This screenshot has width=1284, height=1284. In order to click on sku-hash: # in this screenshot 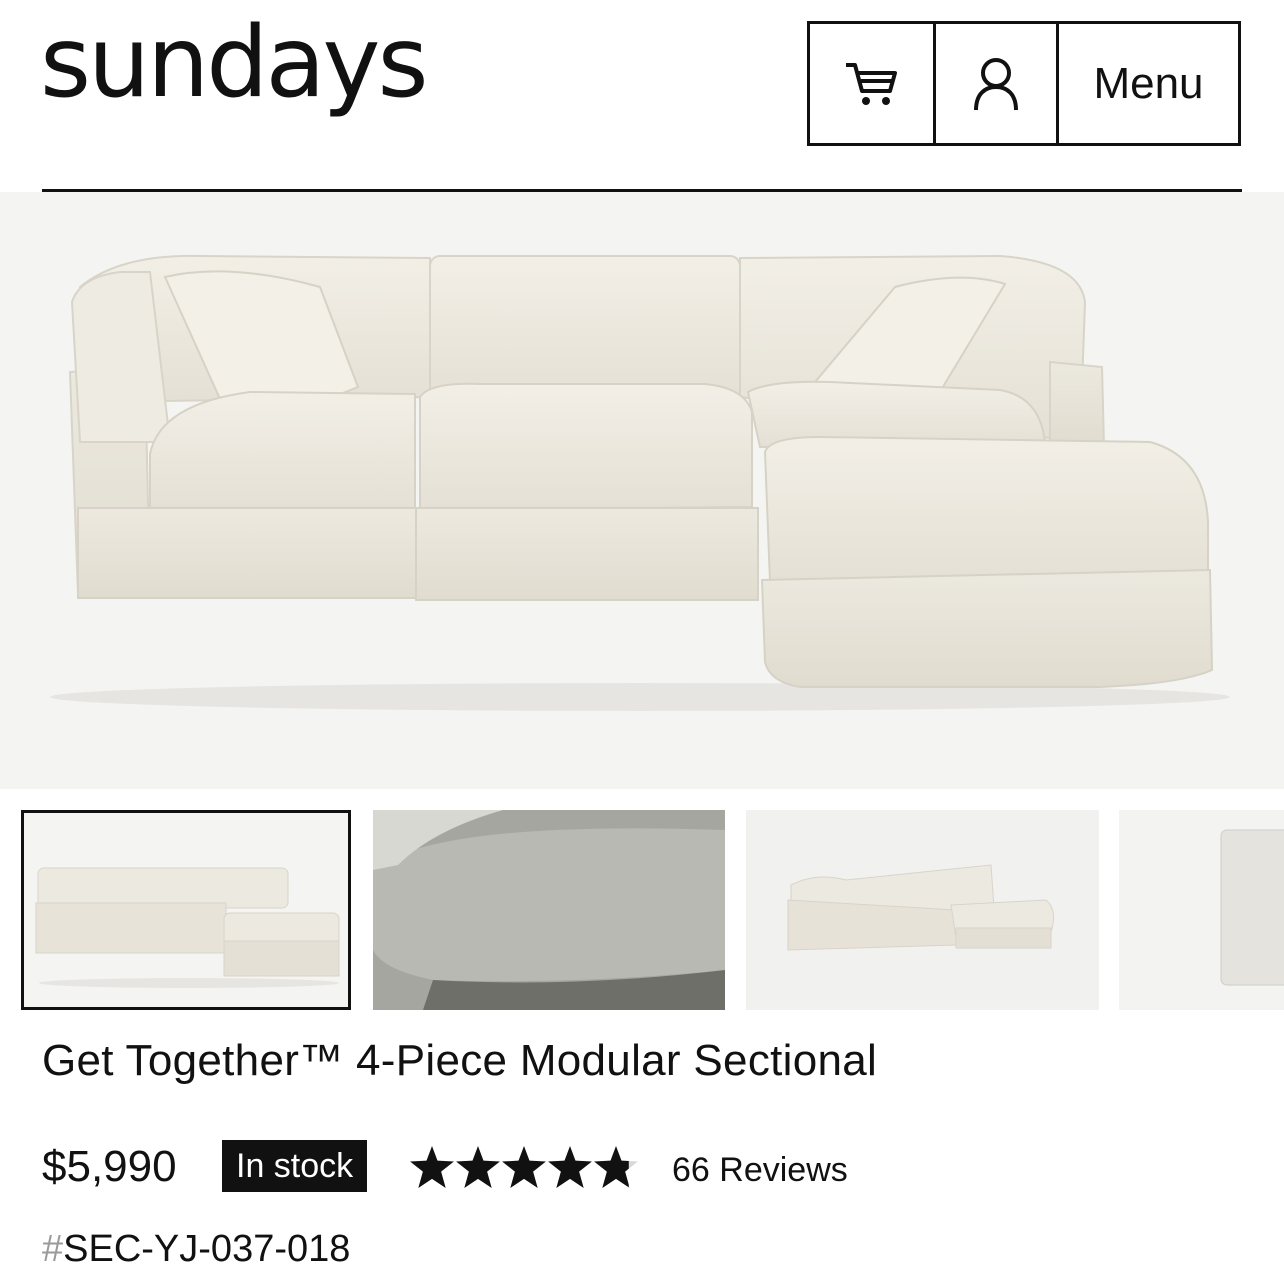, I will do `click(53, 1249)`.